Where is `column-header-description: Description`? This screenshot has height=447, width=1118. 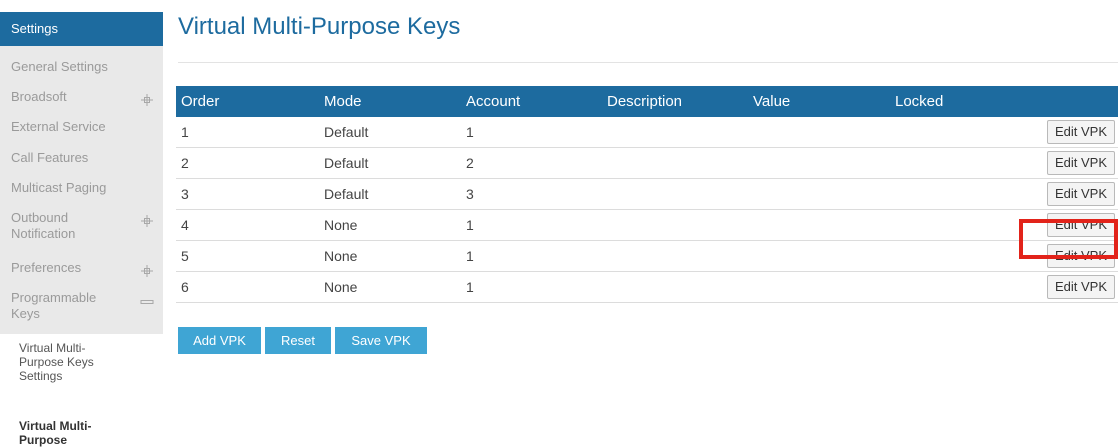 column-header-description: Description is located at coordinates (645, 101).